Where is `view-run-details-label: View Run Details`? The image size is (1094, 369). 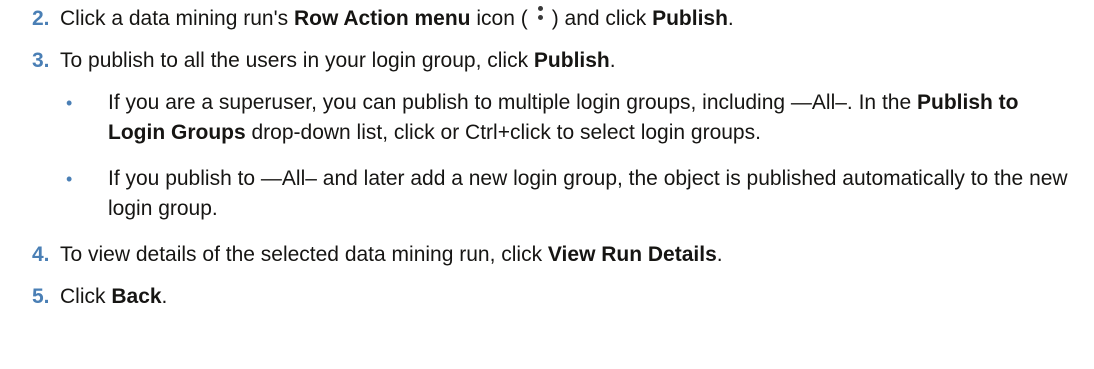 view-run-details-label: View Run Details is located at coordinates (632, 254).